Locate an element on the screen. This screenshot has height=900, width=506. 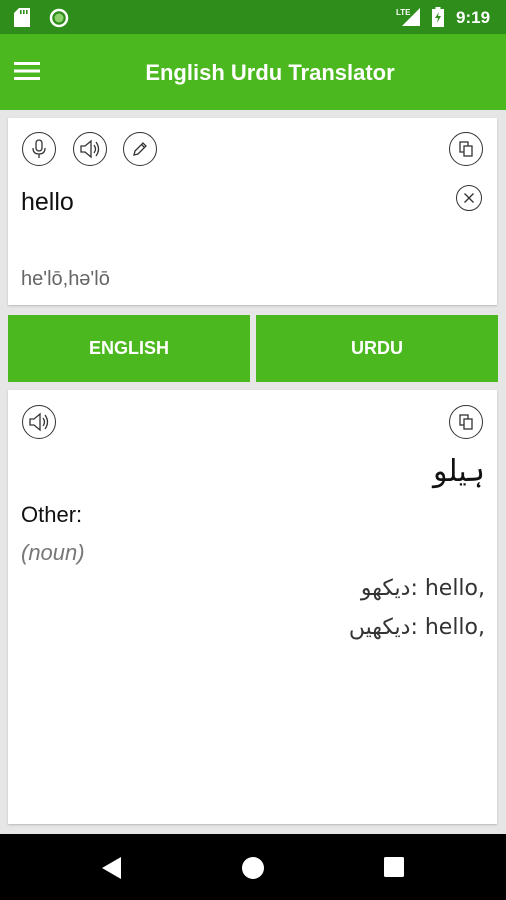
clear-button is located at coordinates (469, 198).